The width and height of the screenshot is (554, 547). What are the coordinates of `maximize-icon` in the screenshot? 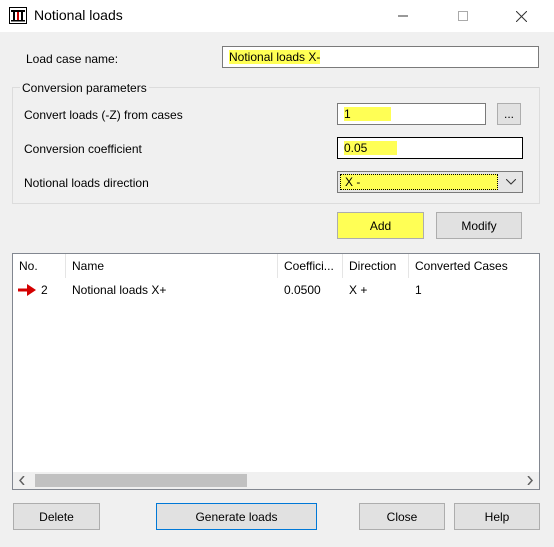 It's located at (463, 16).